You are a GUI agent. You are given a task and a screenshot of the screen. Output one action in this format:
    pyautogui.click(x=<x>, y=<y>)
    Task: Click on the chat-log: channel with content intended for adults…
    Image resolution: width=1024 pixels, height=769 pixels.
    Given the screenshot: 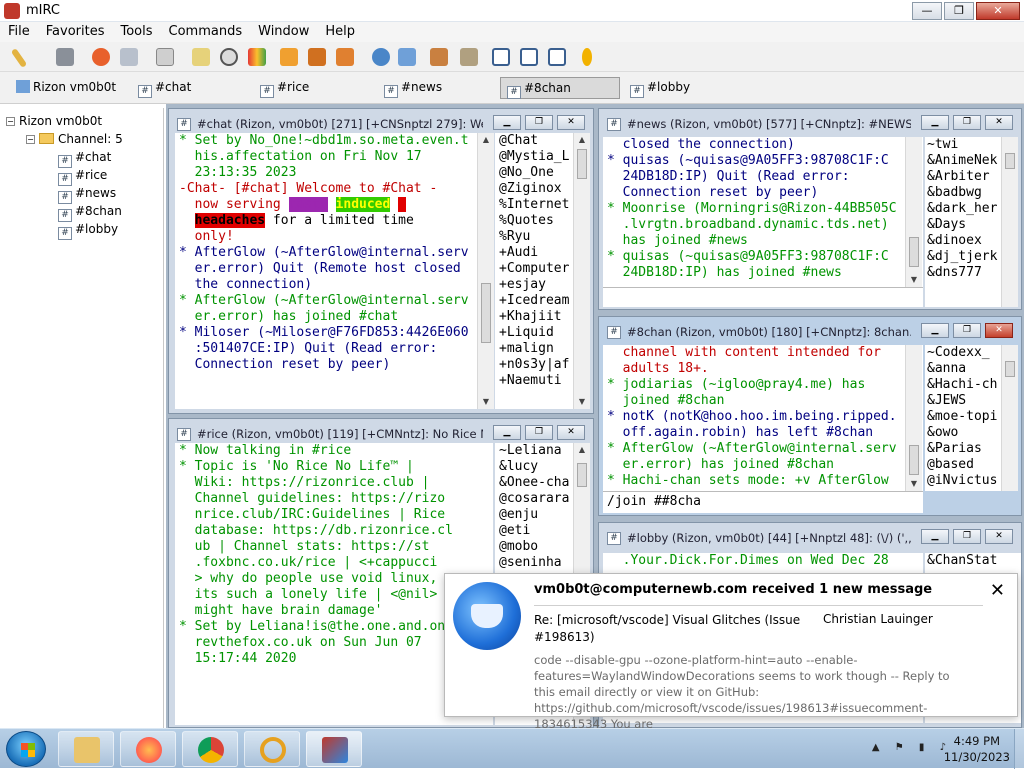 What is the action you would take?
    pyautogui.click(x=763, y=418)
    